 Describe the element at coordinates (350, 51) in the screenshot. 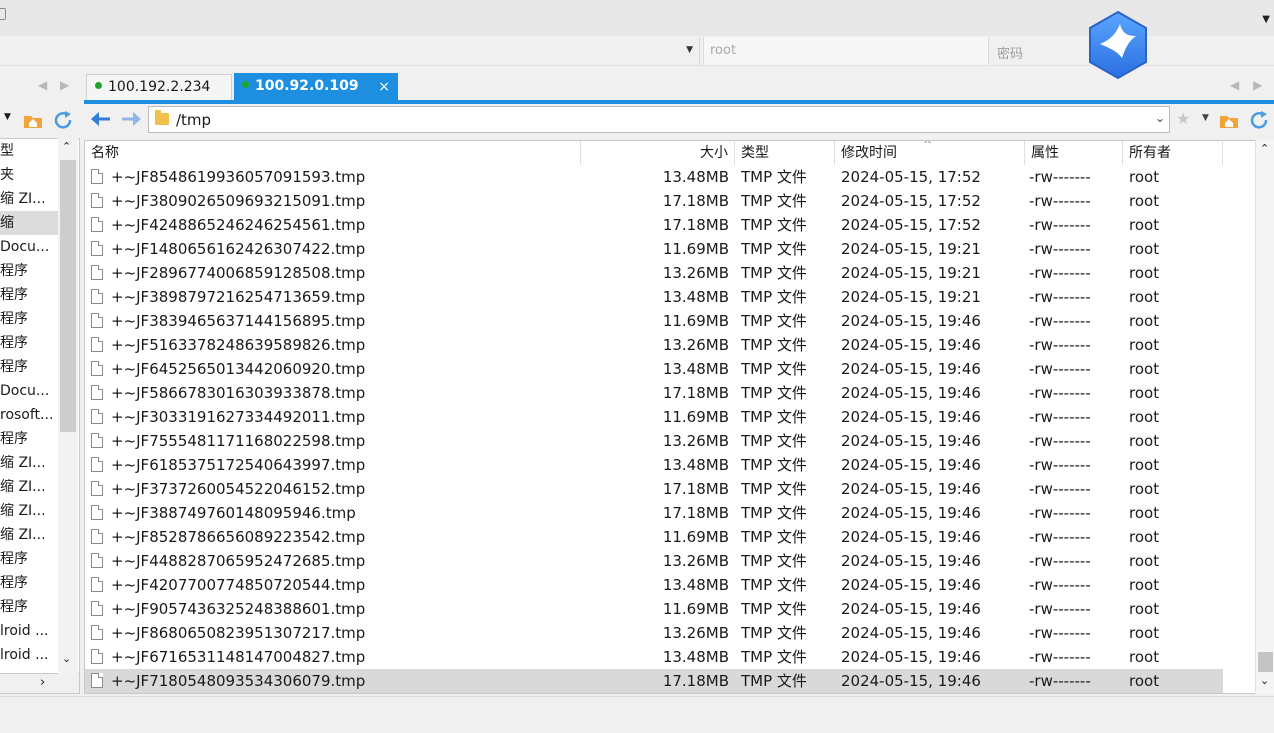

I see `host-combo: ▼` at that location.